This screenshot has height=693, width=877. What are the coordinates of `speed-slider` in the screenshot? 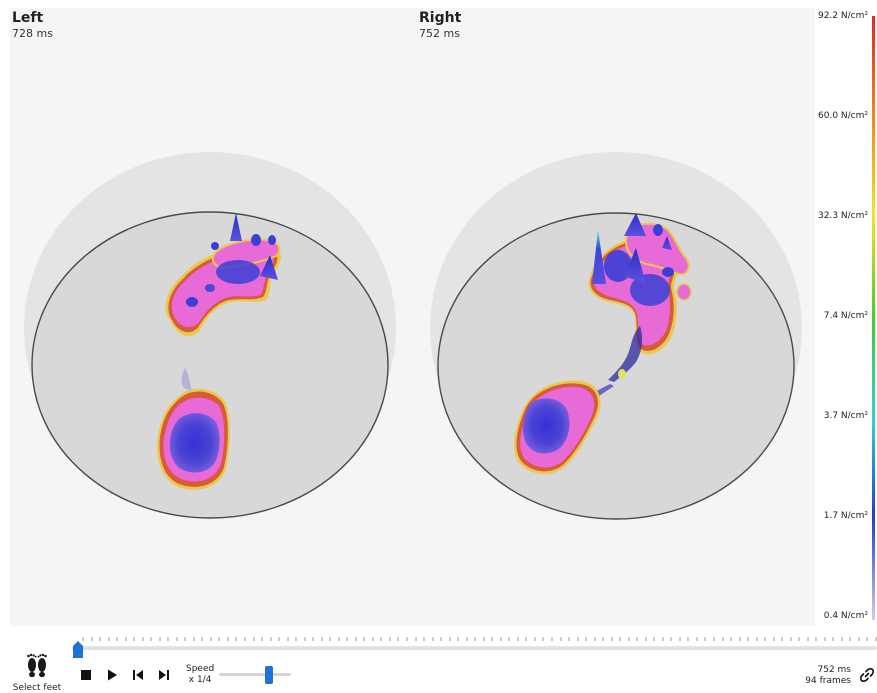 It's located at (255, 675).